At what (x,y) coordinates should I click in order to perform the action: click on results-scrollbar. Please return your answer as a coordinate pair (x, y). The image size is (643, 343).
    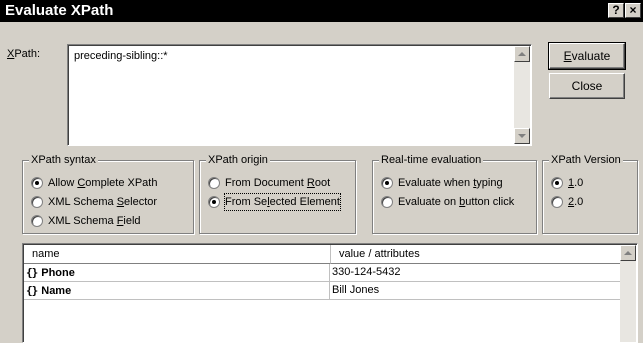
    Looking at the image, I should click on (628, 293).